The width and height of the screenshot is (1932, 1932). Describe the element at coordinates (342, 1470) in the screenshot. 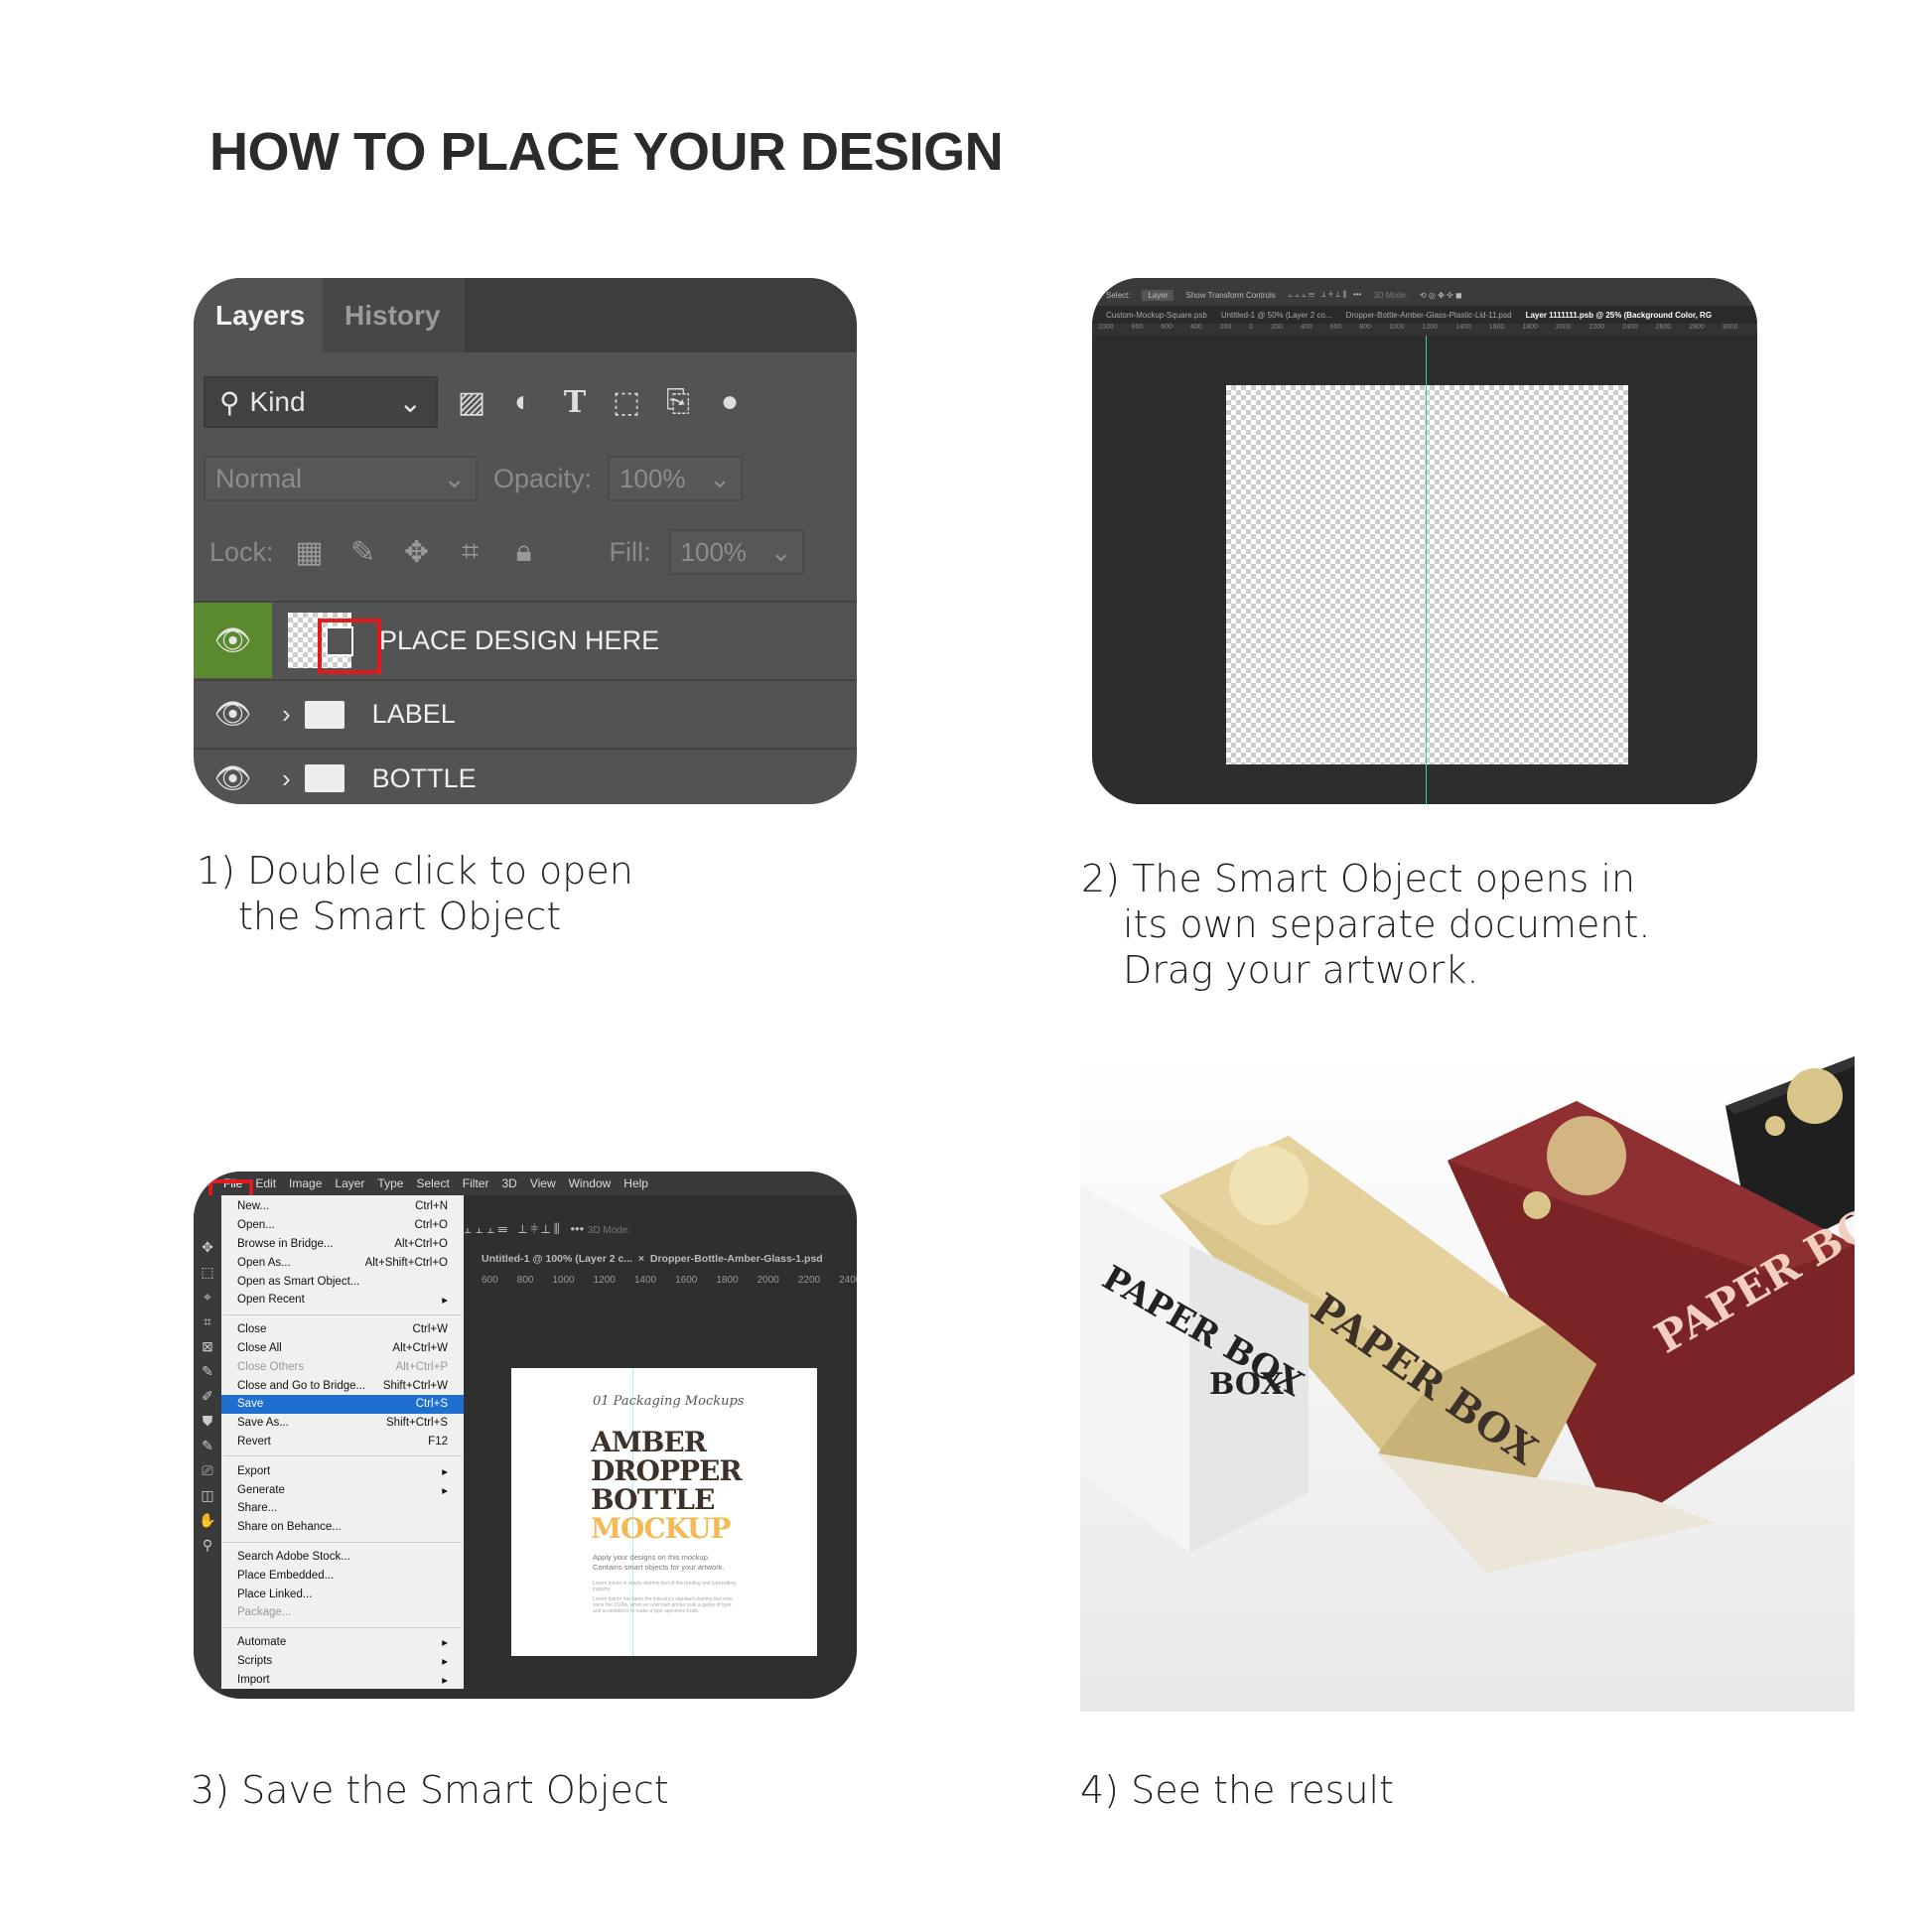

I see `menu-item: Export ▸` at that location.